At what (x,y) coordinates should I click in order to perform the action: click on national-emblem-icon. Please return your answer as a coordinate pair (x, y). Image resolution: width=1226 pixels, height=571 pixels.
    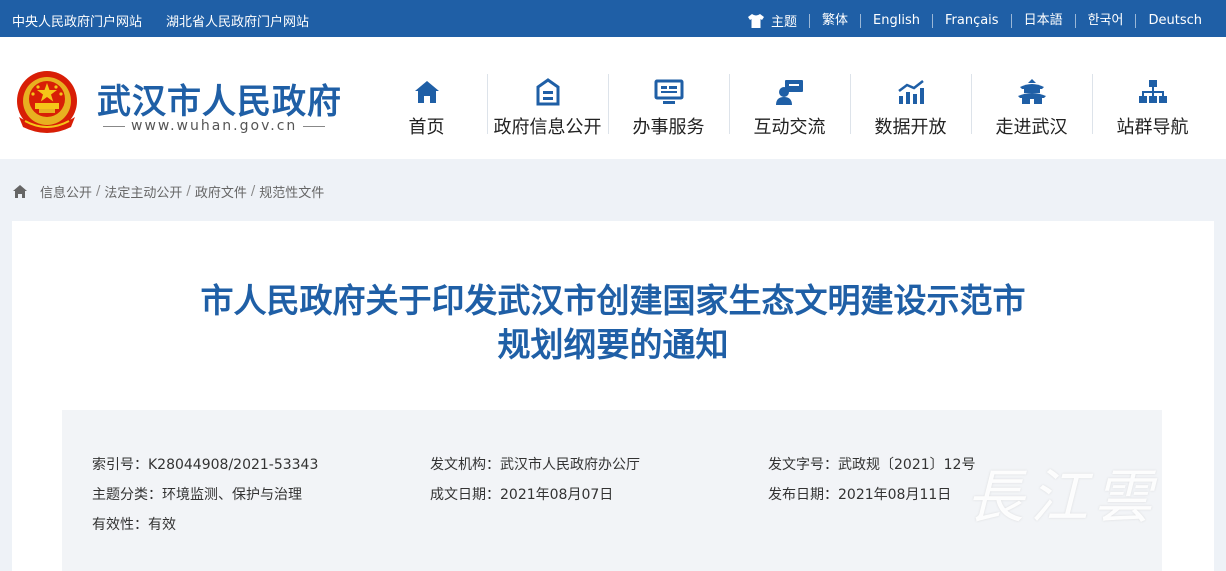
    Looking at the image, I should click on (47, 103).